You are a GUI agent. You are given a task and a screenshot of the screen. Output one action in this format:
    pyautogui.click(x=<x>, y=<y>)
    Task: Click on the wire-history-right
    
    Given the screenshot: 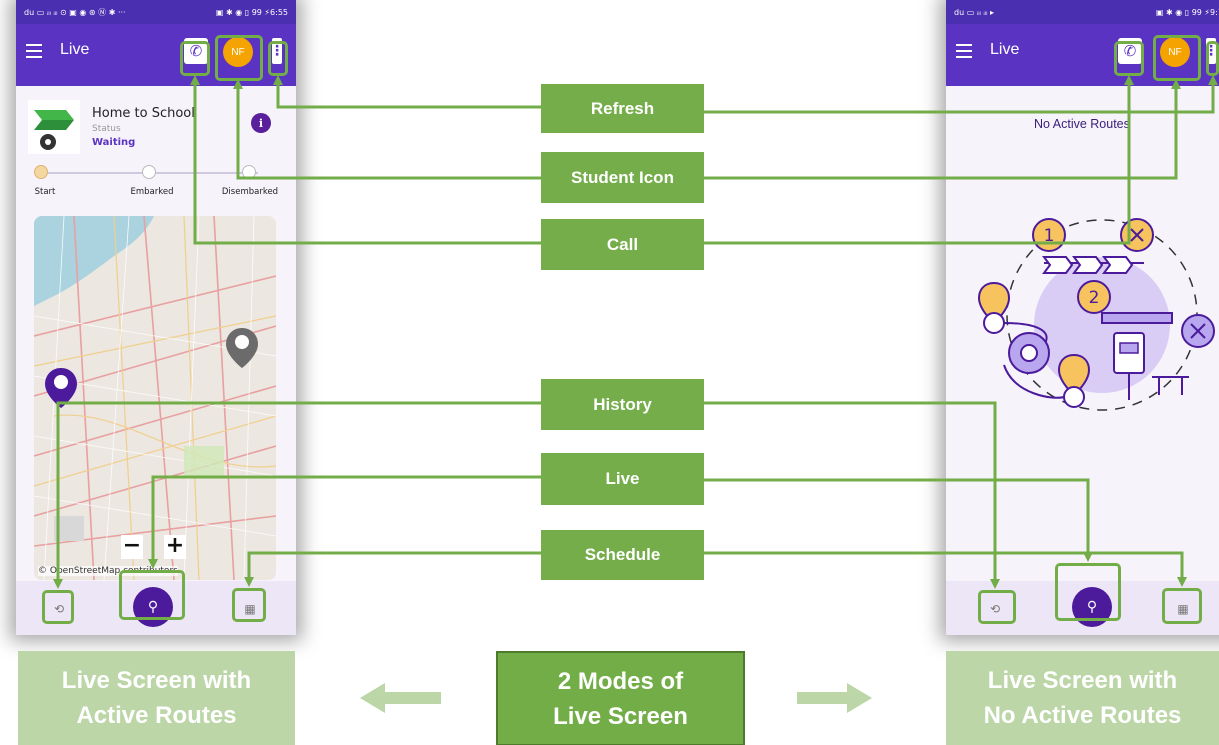 What is the action you would take?
    pyautogui.click(x=852, y=495)
    